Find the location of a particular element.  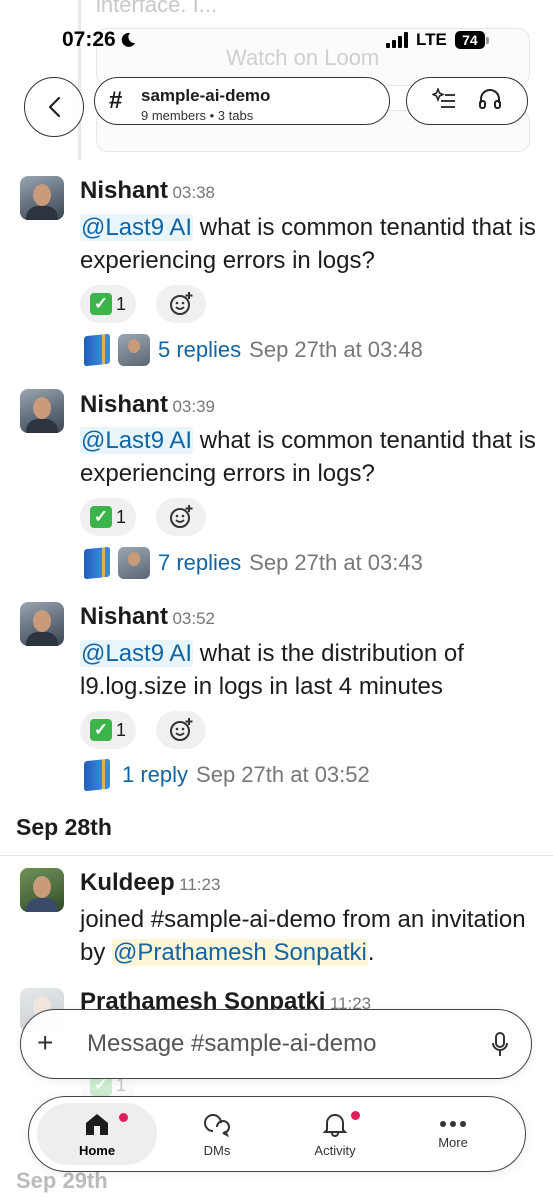

more-dots-icon is located at coordinates (453, 1123).